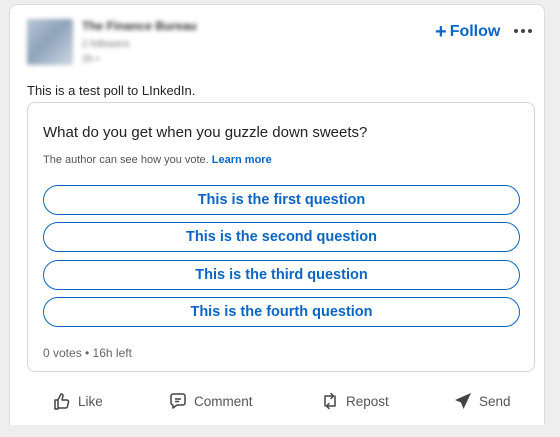  Describe the element at coordinates (139, 26) in the screenshot. I see `author-name: The Finance Bureau` at that location.